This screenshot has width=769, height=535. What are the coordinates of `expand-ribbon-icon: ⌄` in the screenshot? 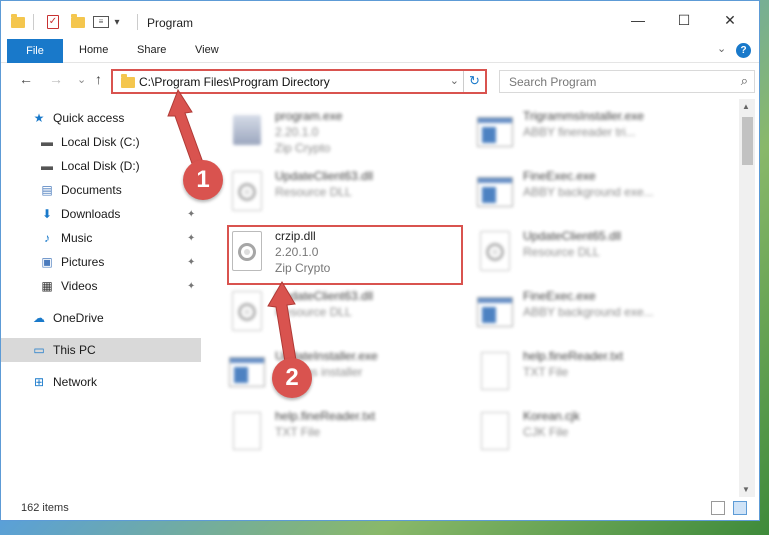 It's located at (721, 48).